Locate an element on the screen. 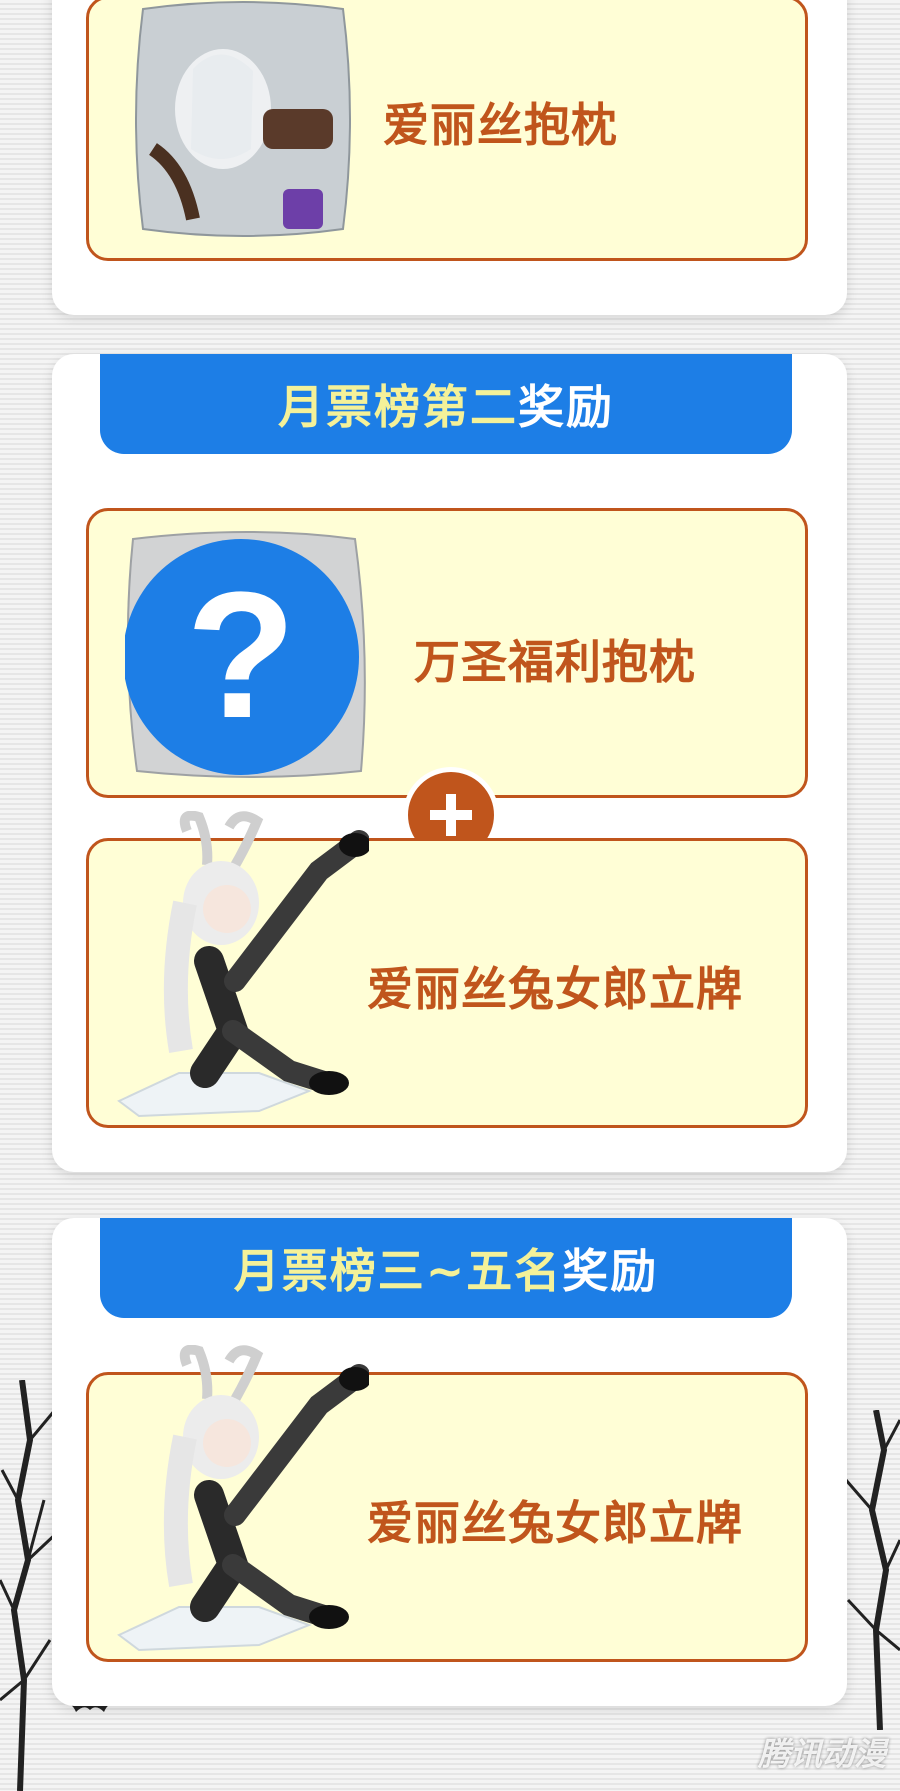  section-banner: 月票榜第二 奖励 is located at coordinates (446, 404).